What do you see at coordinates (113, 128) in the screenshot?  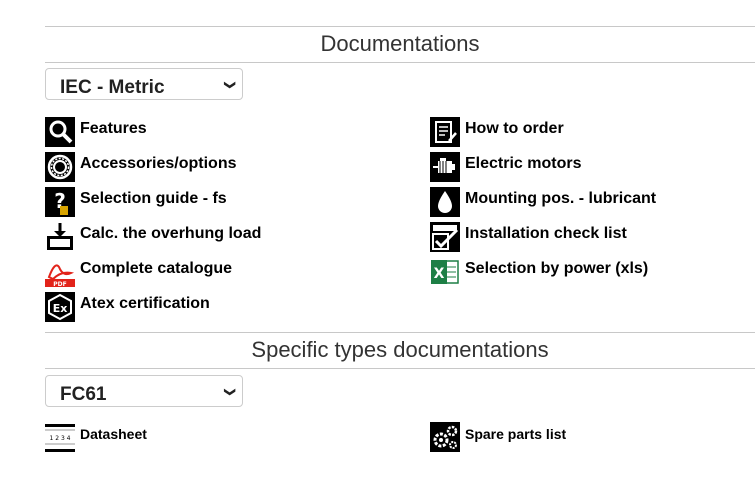 I see `doc-link-label: Features` at bounding box center [113, 128].